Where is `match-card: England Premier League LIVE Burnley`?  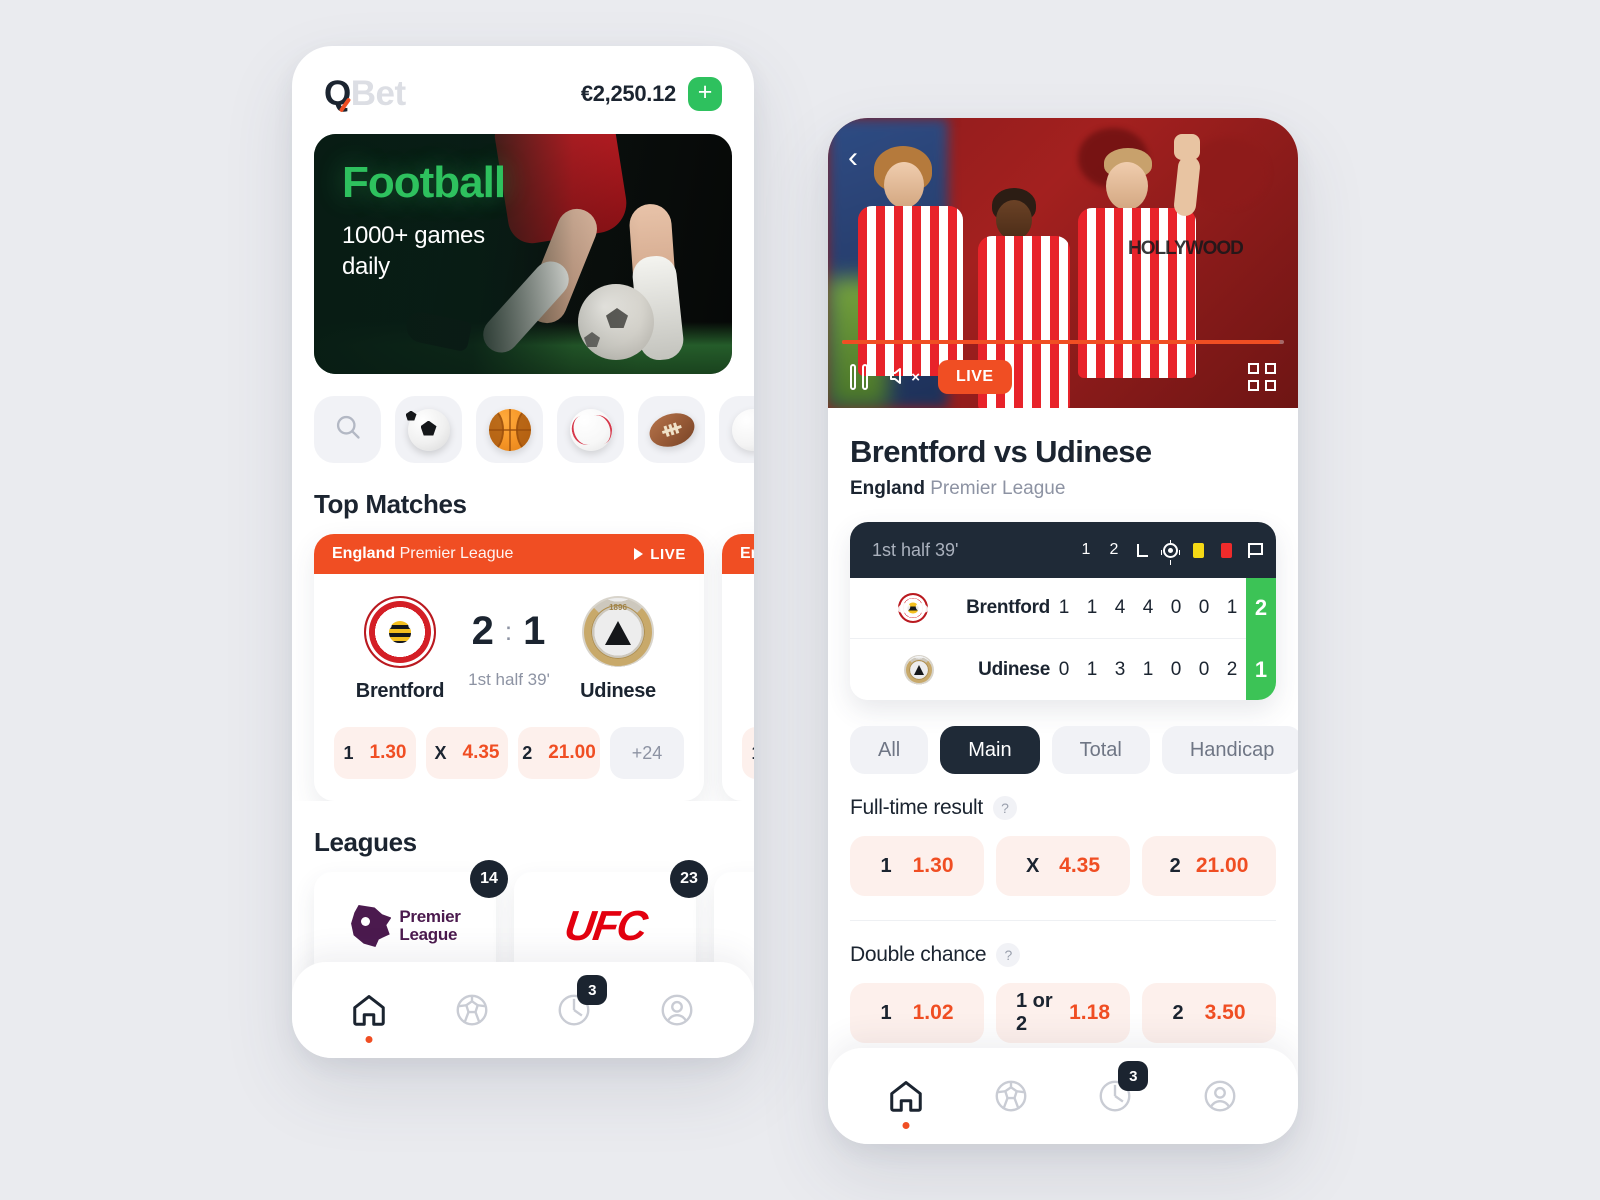
match-card: England Premier League LIVE Burnley is located at coordinates (738, 667).